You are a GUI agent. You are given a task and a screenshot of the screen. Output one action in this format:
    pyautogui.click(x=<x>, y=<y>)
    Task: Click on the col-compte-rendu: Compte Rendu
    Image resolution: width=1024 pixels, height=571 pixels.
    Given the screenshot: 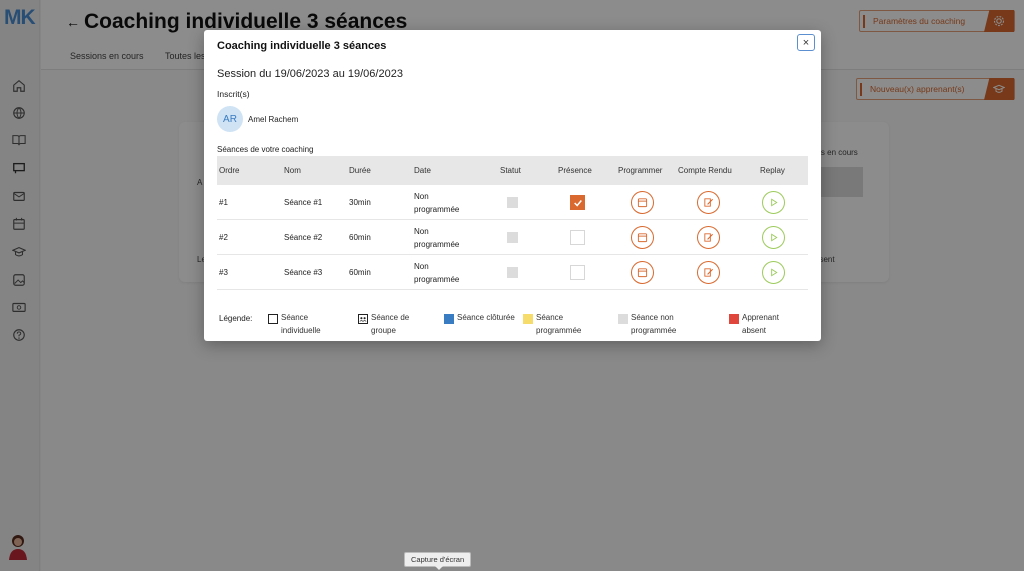 What is the action you would take?
    pyautogui.click(x=705, y=170)
    